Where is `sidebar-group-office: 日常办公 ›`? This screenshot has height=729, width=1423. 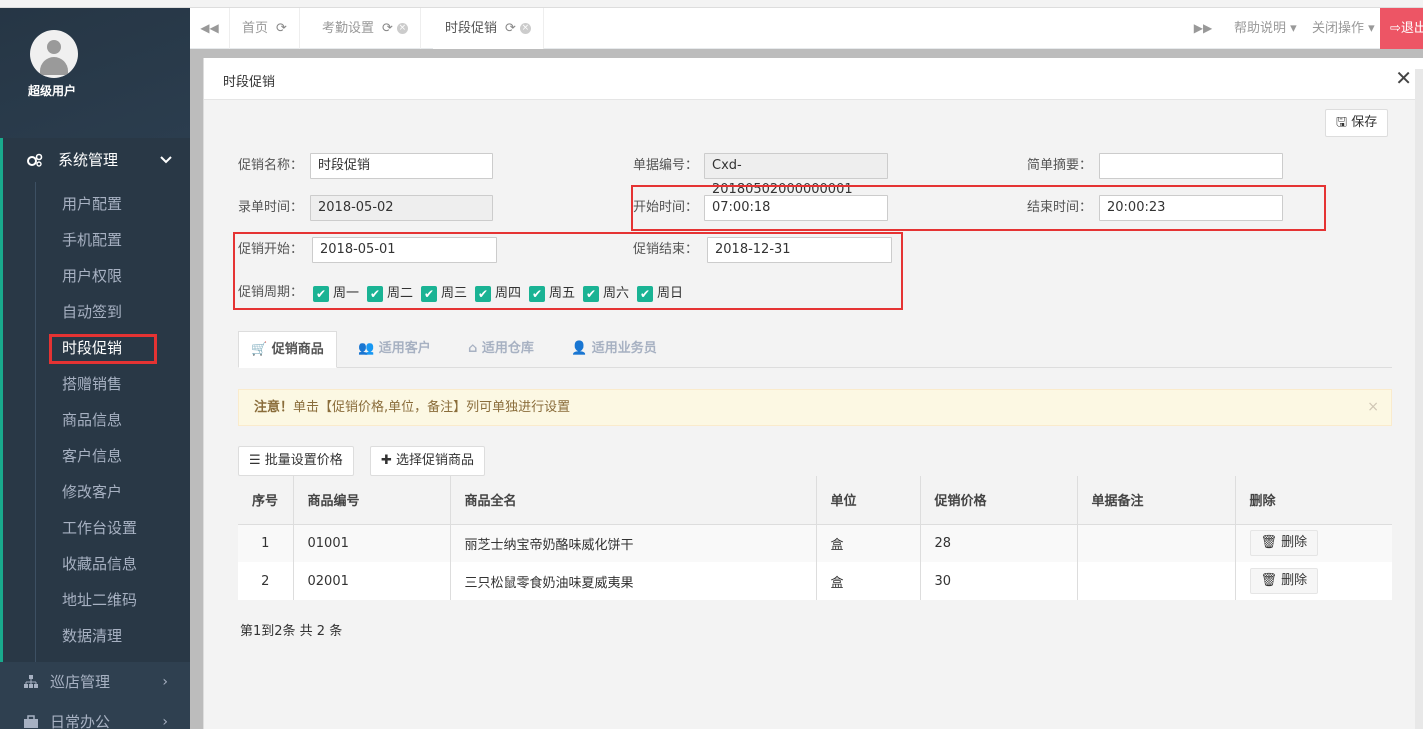 sidebar-group-office: 日常办公 › is located at coordinates (95, 715).